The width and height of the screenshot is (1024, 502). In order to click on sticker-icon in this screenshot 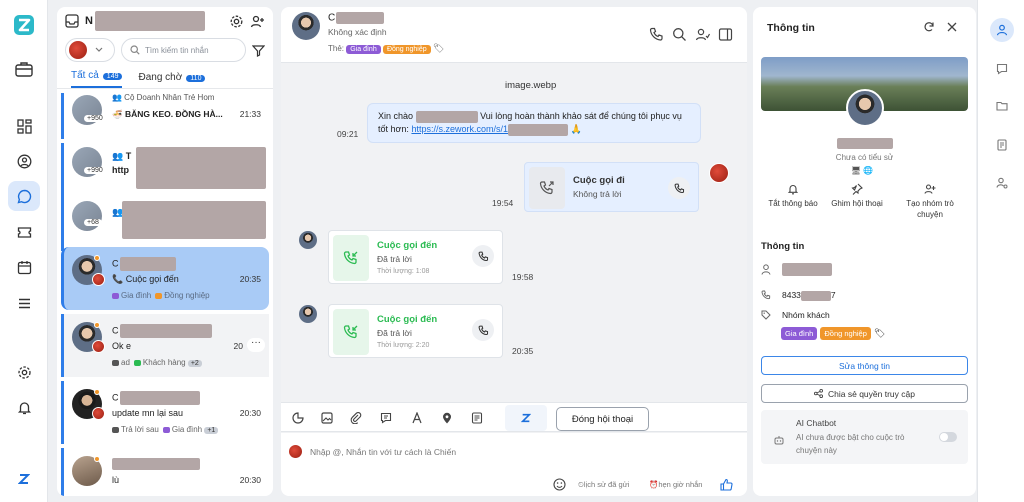, I will do `click(298, 418)`.